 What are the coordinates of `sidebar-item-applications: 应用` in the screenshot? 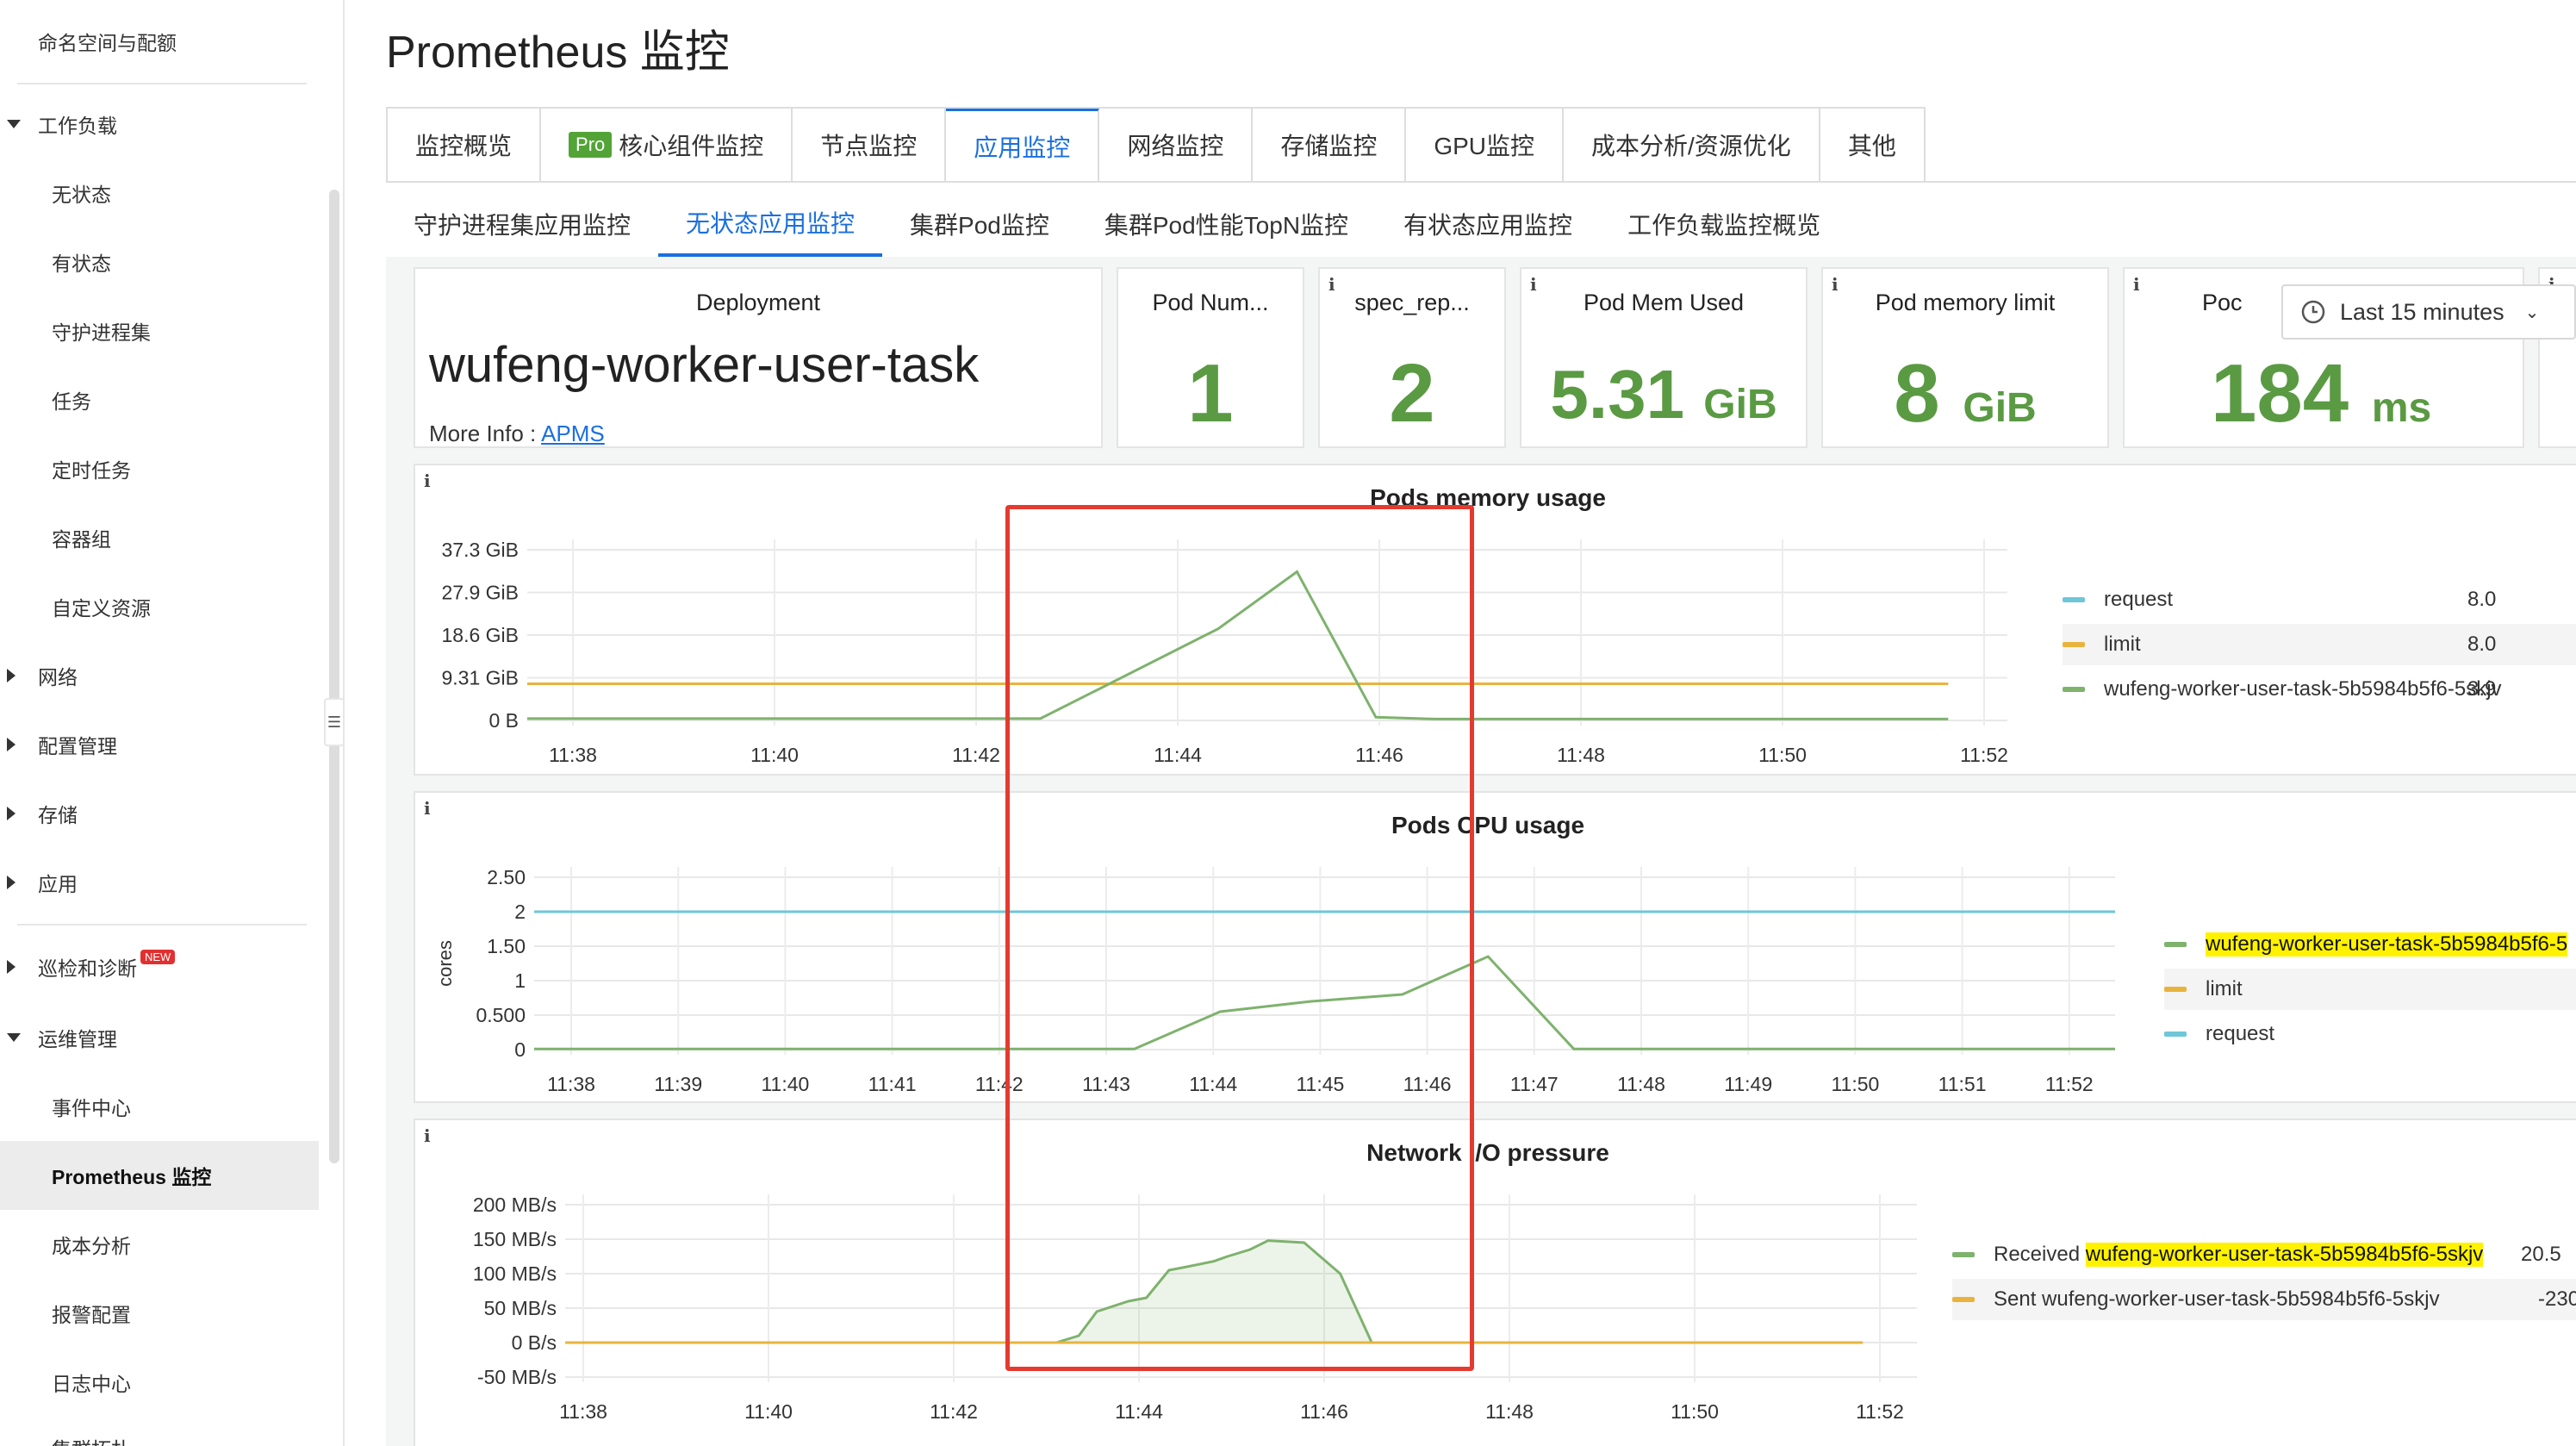 It's located at (160, 882).